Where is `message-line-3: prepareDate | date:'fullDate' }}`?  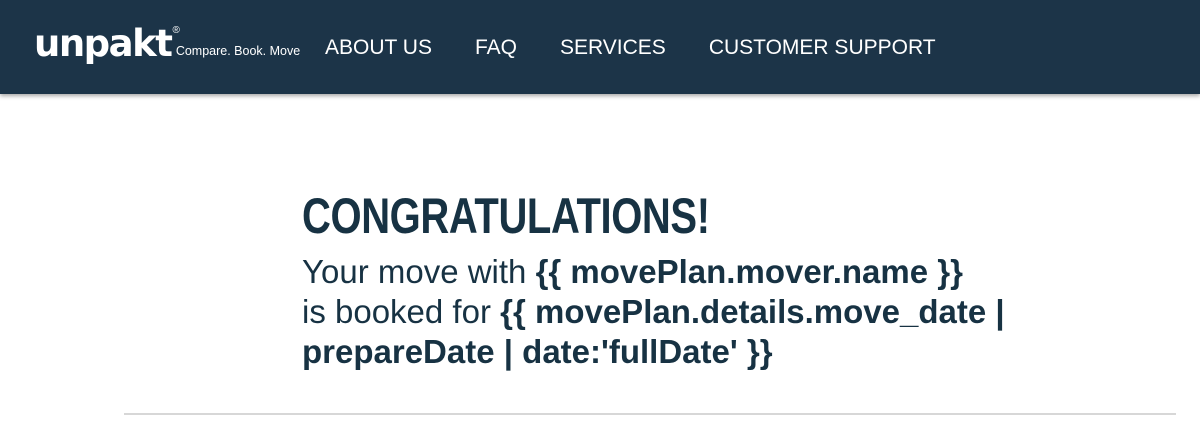
message-line-3: prepareDate | date:'fullDate' }} is located at coordinates (712, 352).